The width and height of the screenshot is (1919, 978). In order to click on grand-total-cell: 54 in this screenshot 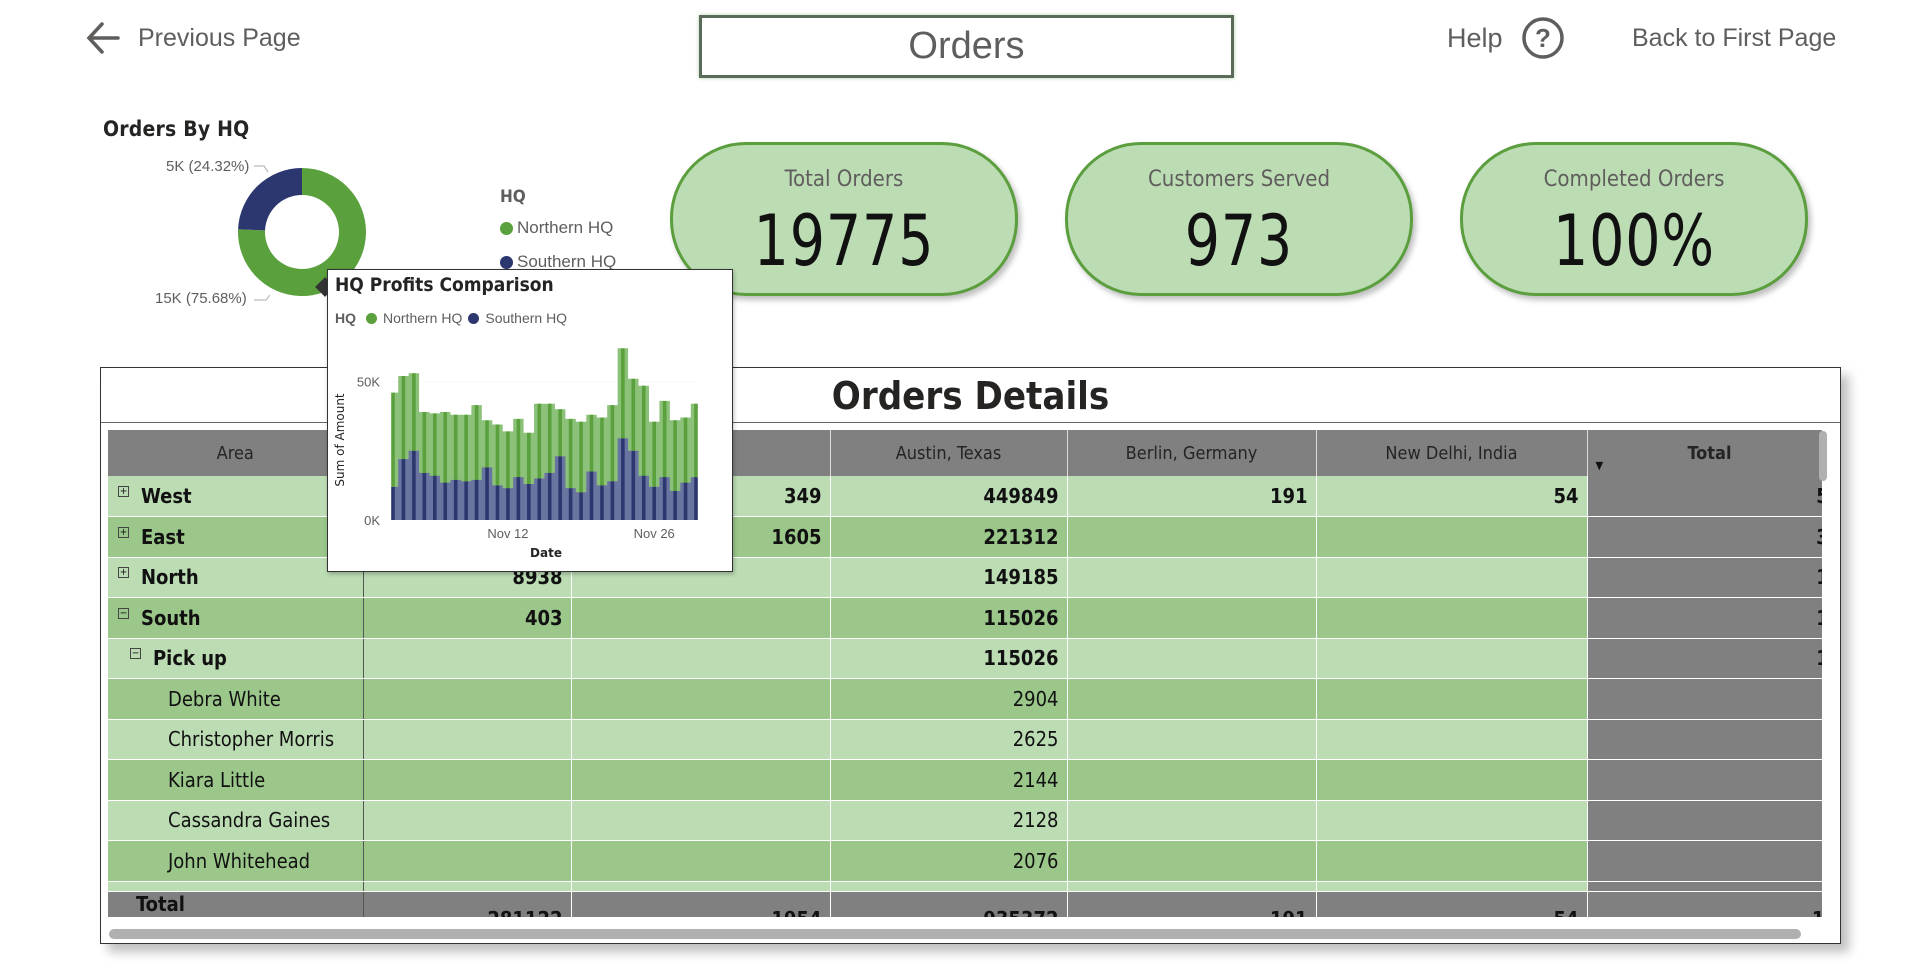, I will do `click(1452, 904)`.